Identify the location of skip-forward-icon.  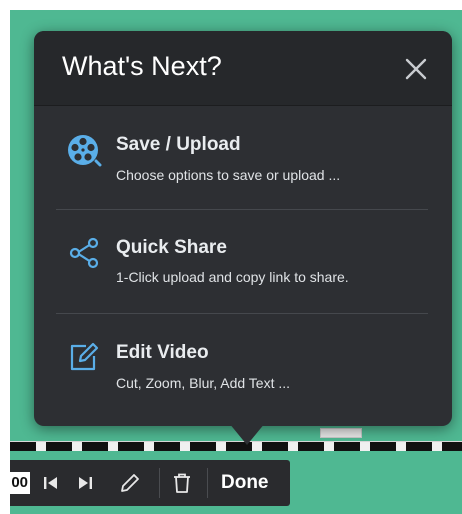
(85, 483).